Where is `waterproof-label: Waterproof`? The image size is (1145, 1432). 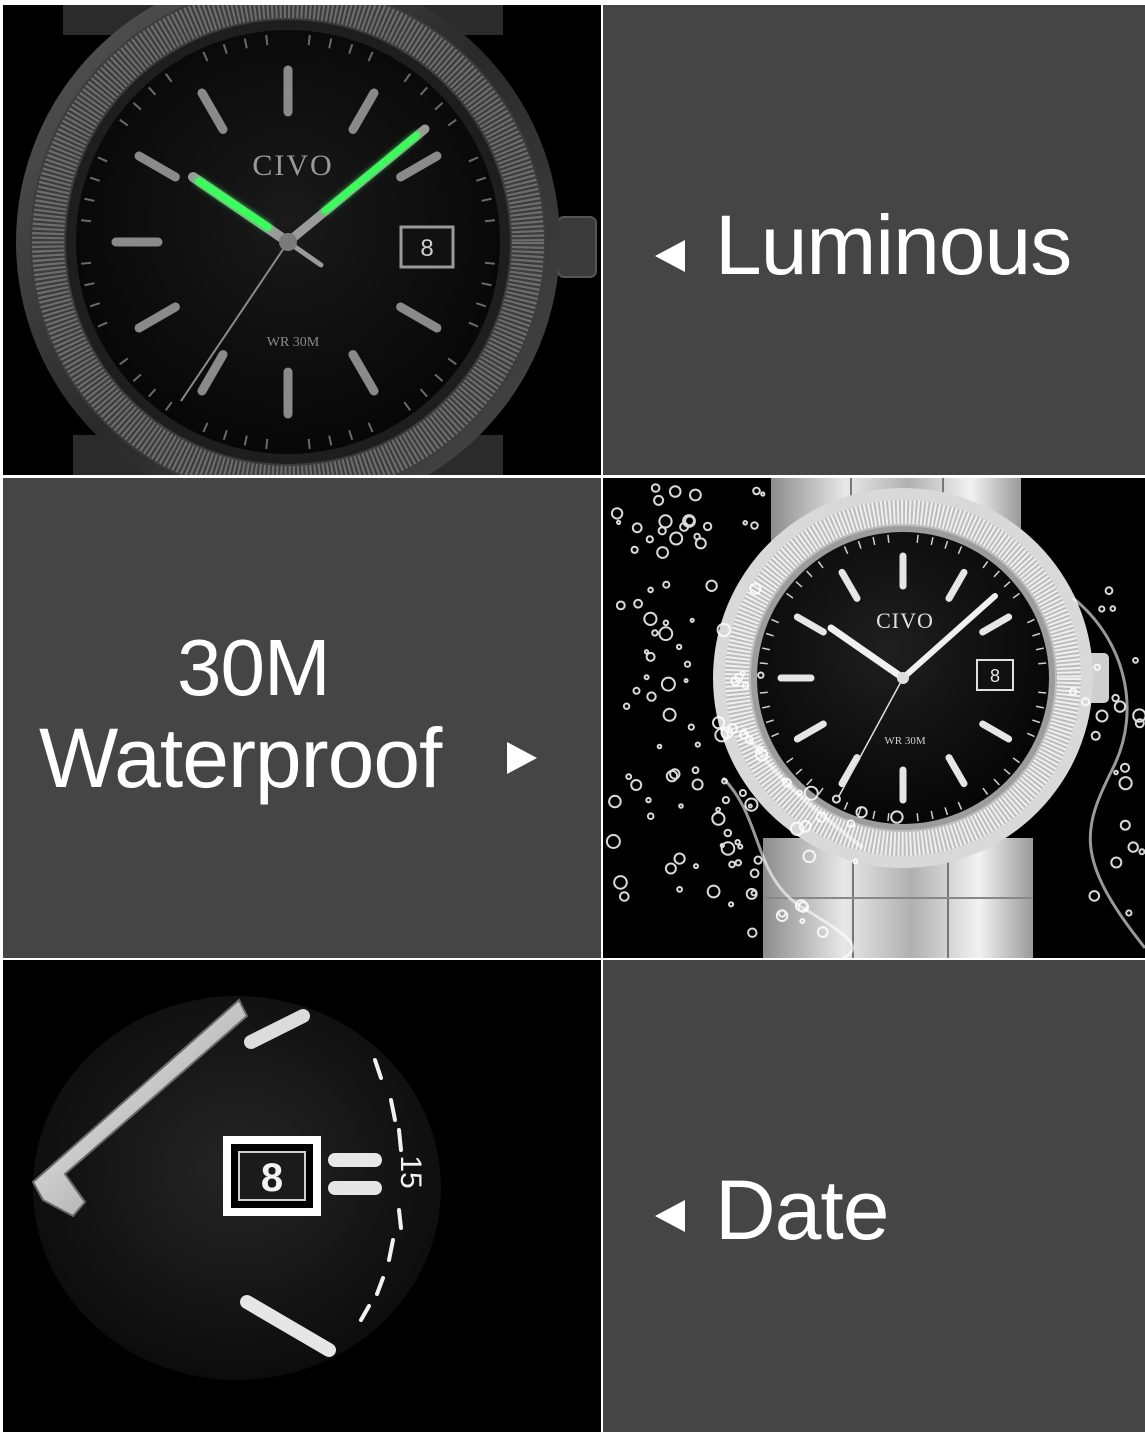
waterproof-label: Waterproof is located at coordinates (240, 758).